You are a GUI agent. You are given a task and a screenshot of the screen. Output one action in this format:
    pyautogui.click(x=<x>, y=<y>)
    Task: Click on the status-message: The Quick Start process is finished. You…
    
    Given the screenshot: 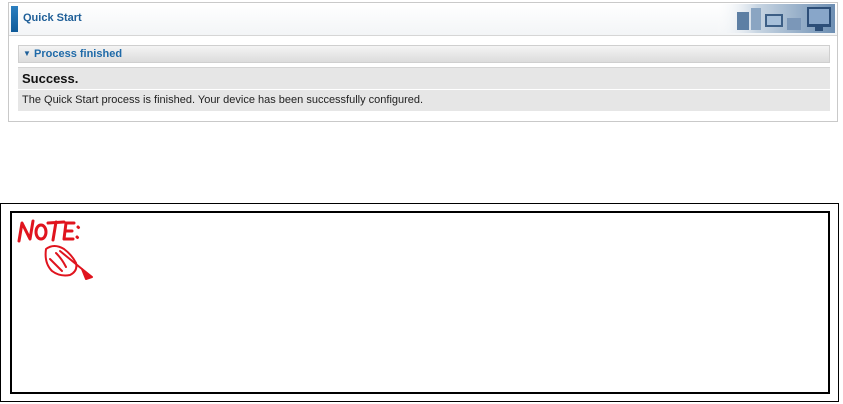 What is the action you would take?
    pyautogui.click(x=223, y=100)
    